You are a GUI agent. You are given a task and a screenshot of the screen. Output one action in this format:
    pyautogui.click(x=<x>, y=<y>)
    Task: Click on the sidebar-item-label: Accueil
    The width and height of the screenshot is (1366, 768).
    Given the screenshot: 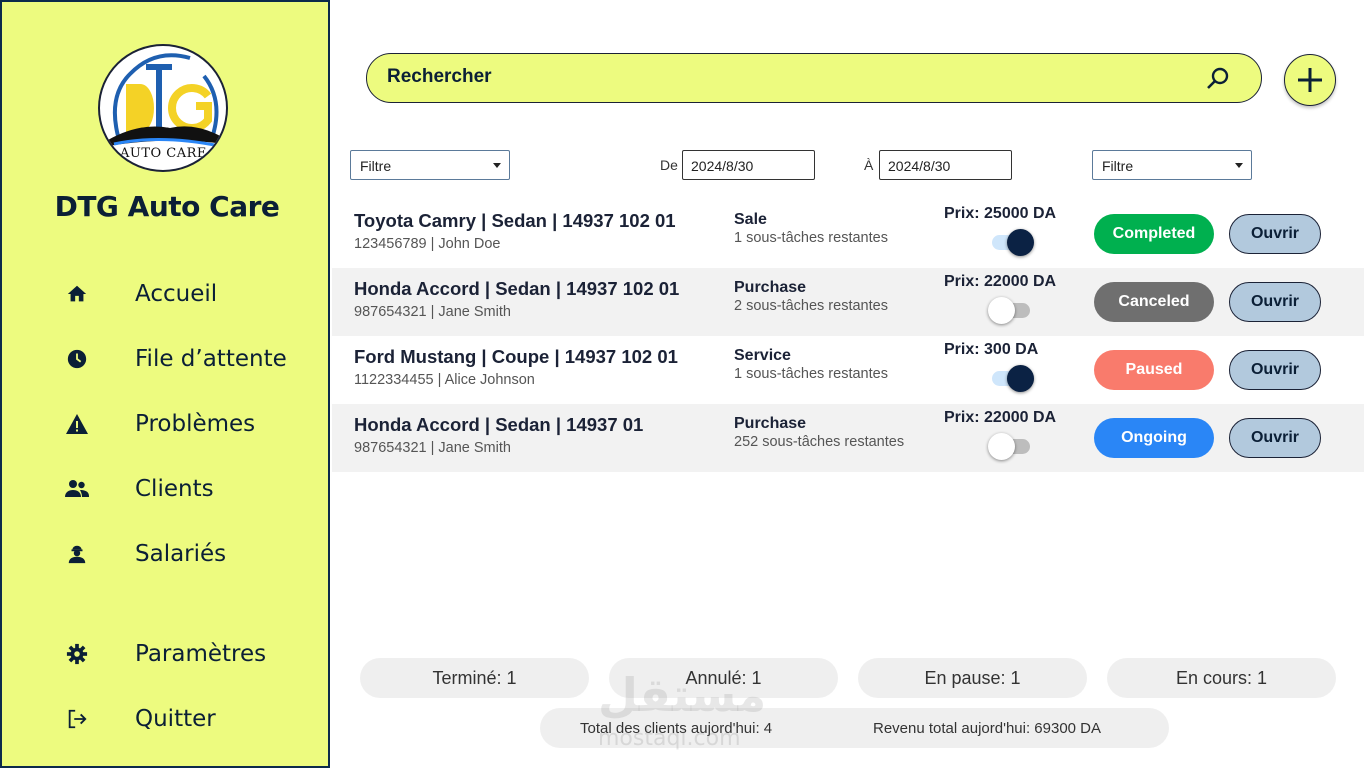 What is the action you would take?
    pyautogui.click(x=176, y=294)
    